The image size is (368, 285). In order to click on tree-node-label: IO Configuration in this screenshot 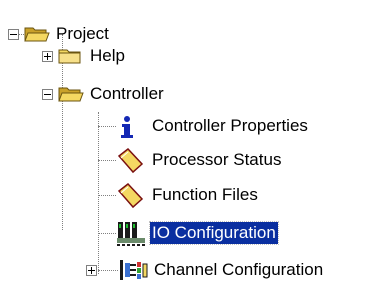, I will do `click(214, 233)`.